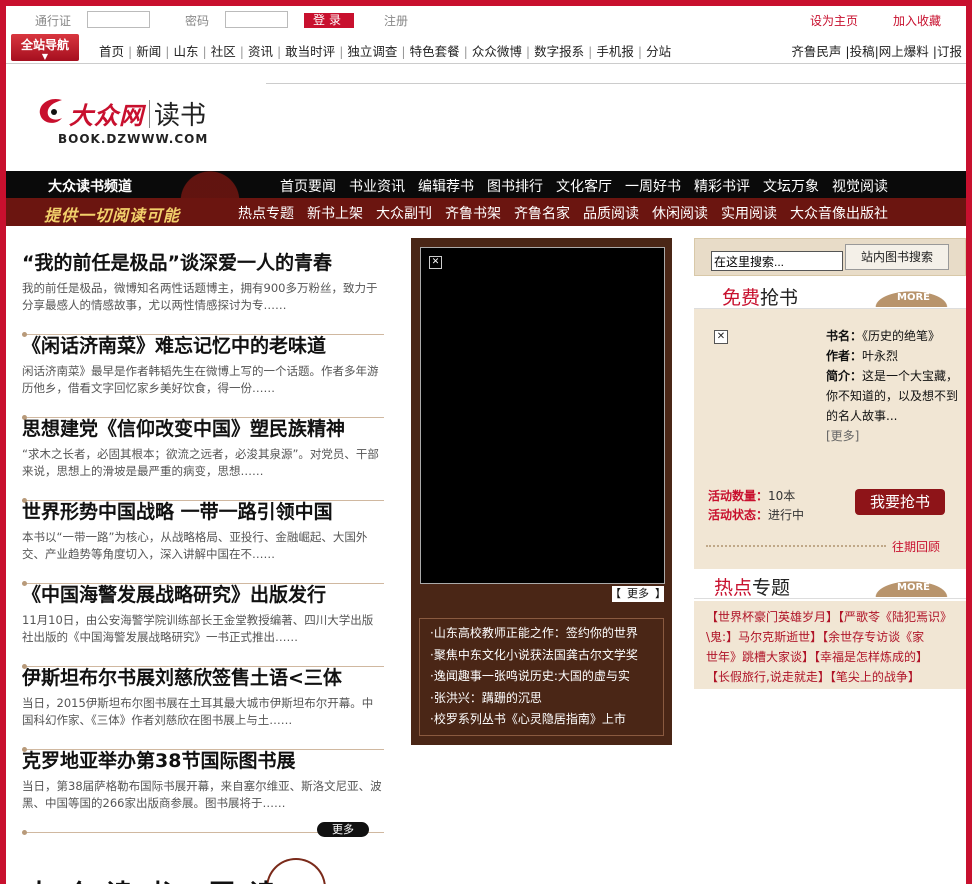 This screenshot has height=884, width=972. Describe the element at coordinates (157, 879) in the screenshot. I see `bottom-banner-text: 大众读书 图读` at that location.